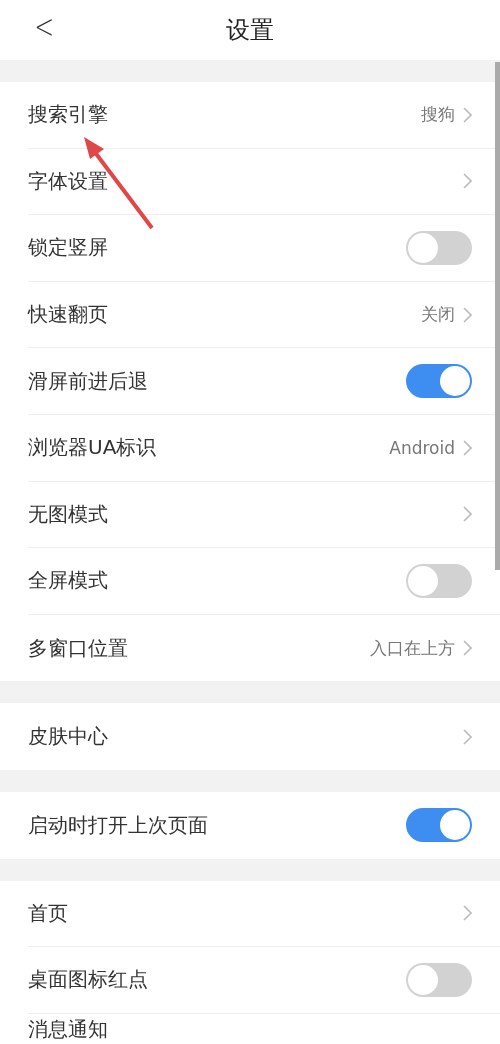  Describe the element at coordinates (68, 1029) in the screenshot. I see `setting-label: 消息通知` at that location.